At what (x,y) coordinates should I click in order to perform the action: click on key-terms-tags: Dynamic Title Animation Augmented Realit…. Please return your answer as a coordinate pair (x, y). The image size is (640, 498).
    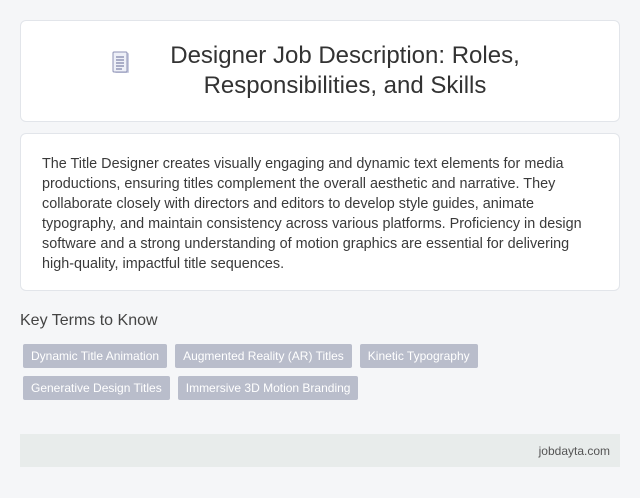
    Looking at the image, I should click on (313, 372).